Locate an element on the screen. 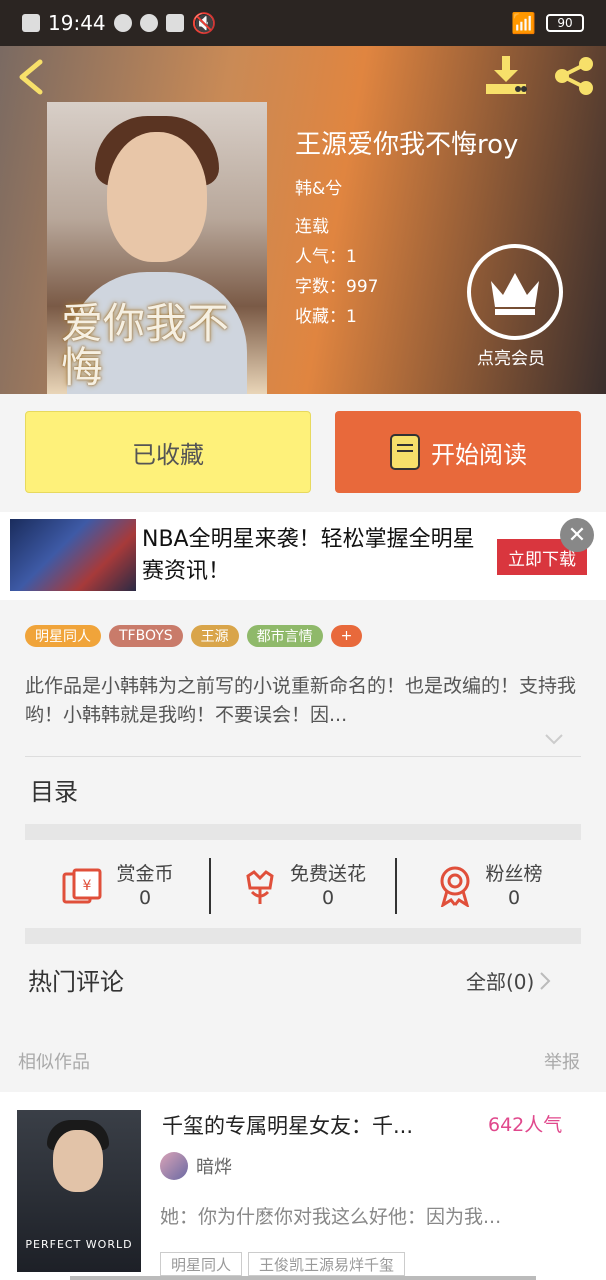  stat-label: 粉丝榜 is located at coordinates (514, 874).